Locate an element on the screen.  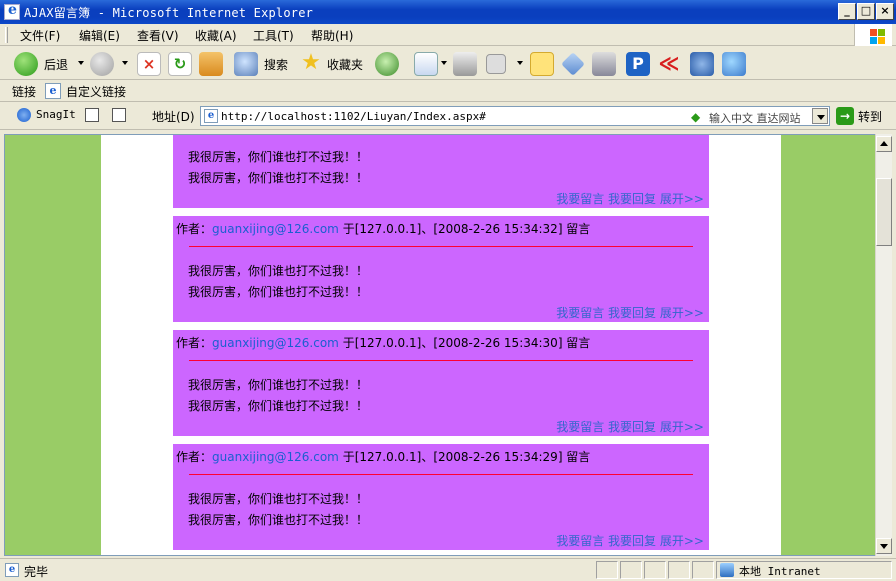
capture-region-icon is located at coordinates (119, 115).